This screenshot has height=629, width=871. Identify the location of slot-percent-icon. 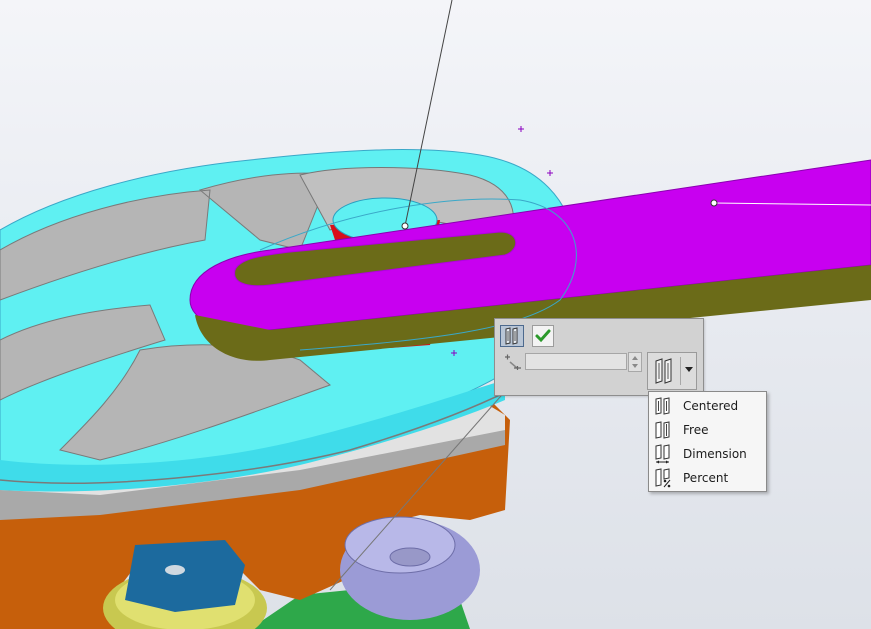
(663, 478).